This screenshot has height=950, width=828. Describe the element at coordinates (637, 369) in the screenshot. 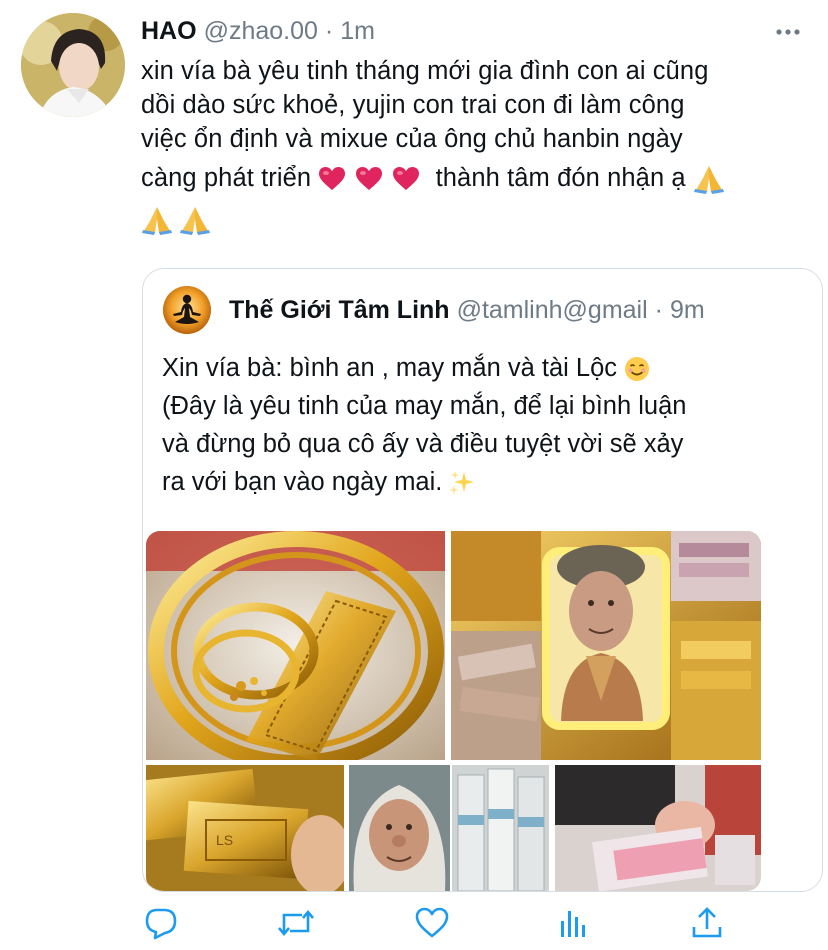

I see `smiling-face-emoji-icon` at that location.